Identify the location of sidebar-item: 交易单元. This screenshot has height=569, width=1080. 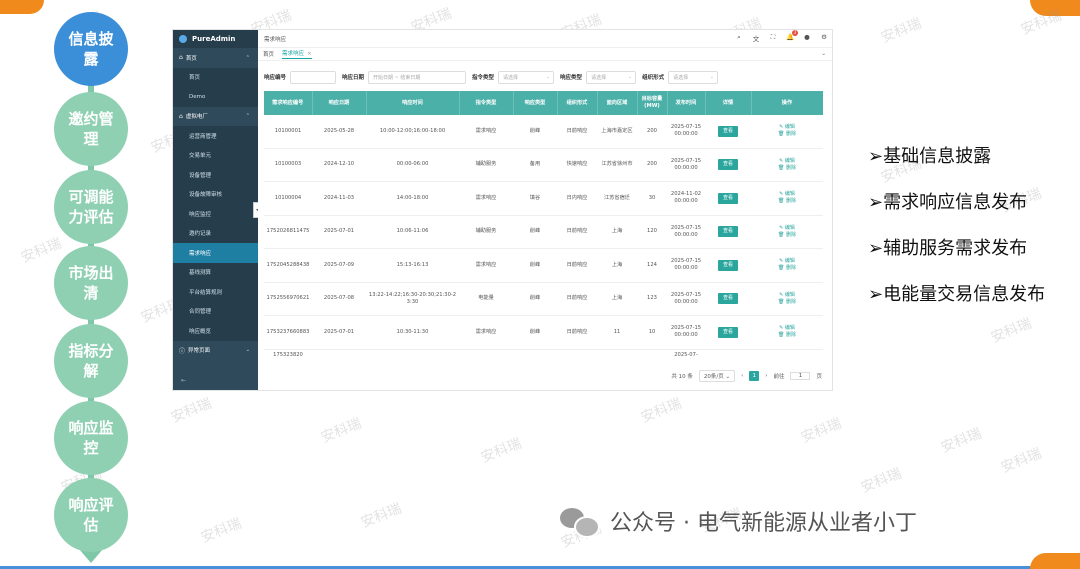
(215, 155).